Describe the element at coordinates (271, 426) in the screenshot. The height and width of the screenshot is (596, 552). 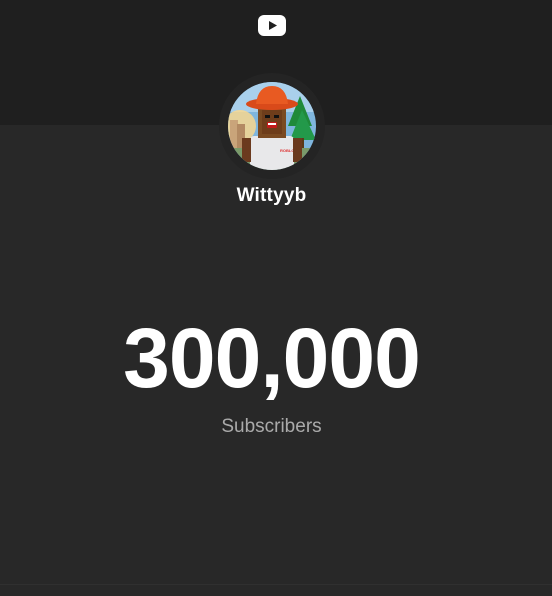
I see `subscriber-label: Subscribers` at that location.